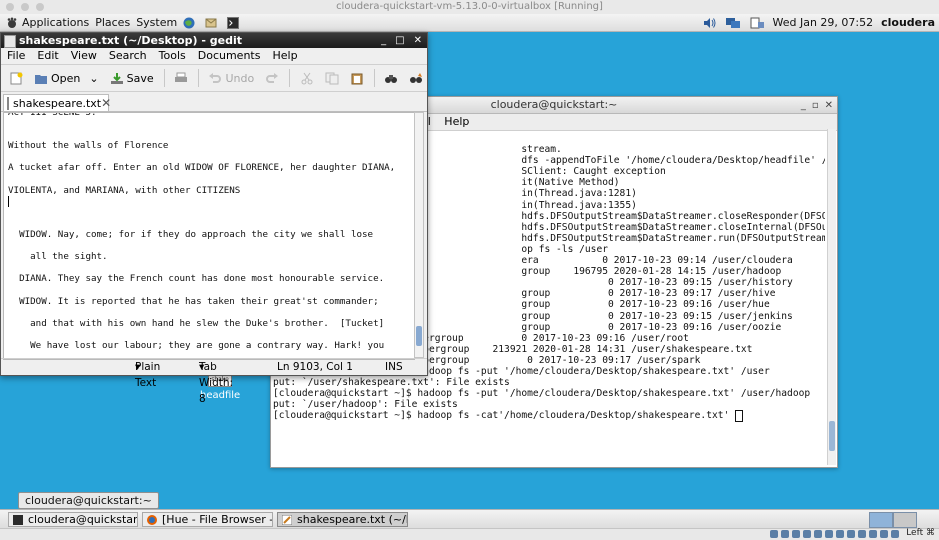  Describe the element at coordinates (66, 78) in the screenshot. I see `open-button: Open⌄` at that location.